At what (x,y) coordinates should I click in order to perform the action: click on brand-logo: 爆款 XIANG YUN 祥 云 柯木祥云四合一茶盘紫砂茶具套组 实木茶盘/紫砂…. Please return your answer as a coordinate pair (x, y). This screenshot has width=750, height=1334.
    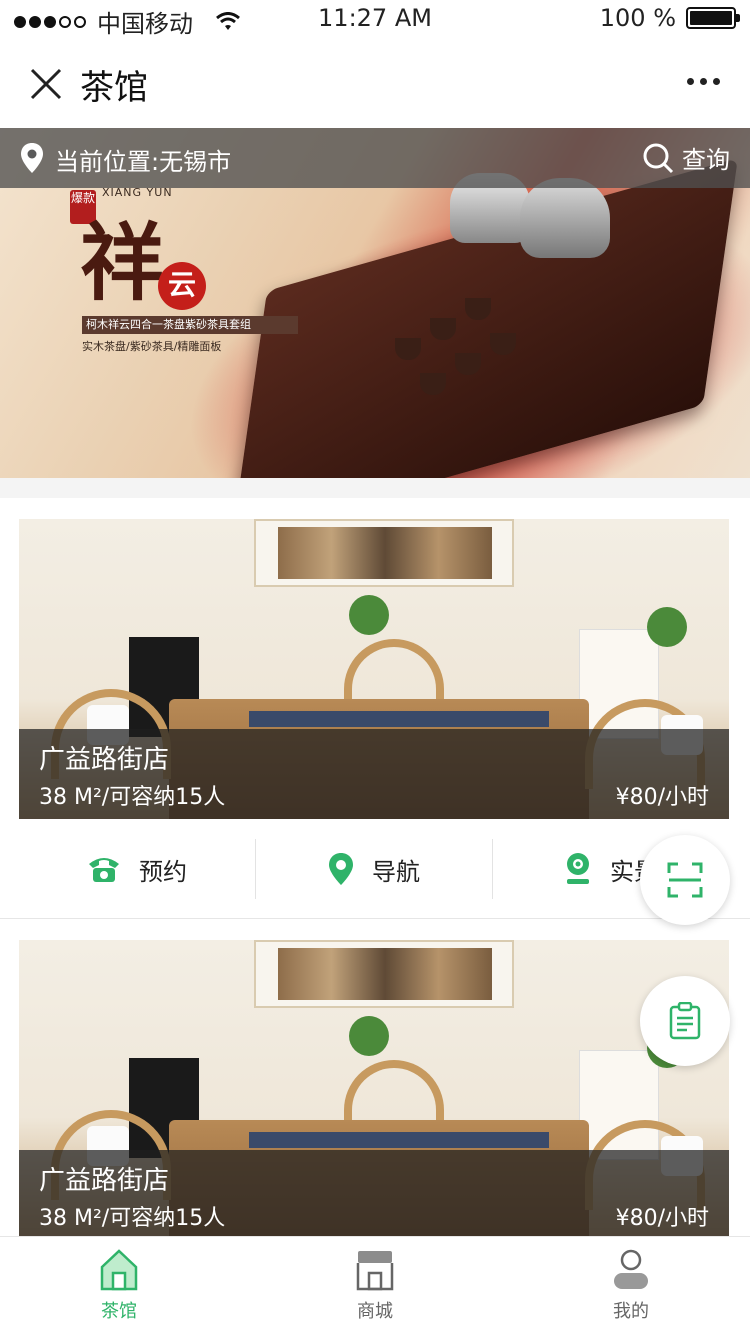
    Looking at the image, I should click on (185, 286).